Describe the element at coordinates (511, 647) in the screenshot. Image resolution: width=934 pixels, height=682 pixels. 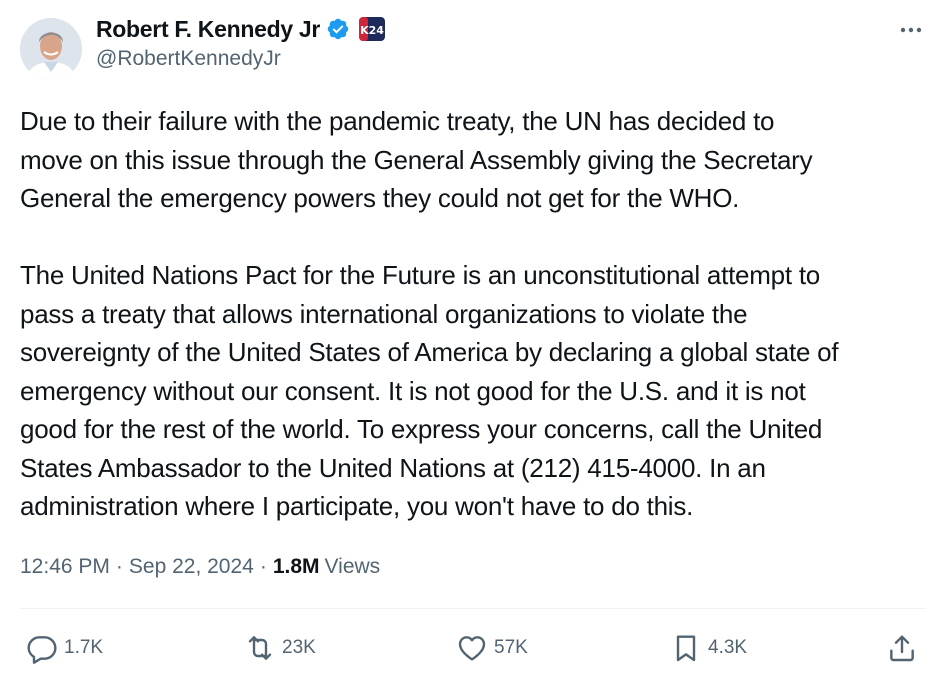
I see `like-count: 57K` at that location.